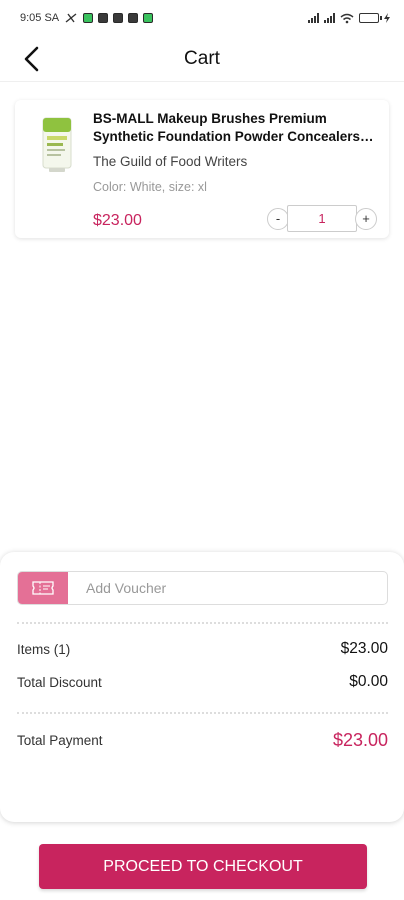 The image size is (404, 900). I want to click on wifi-icon, so click(347, 18).